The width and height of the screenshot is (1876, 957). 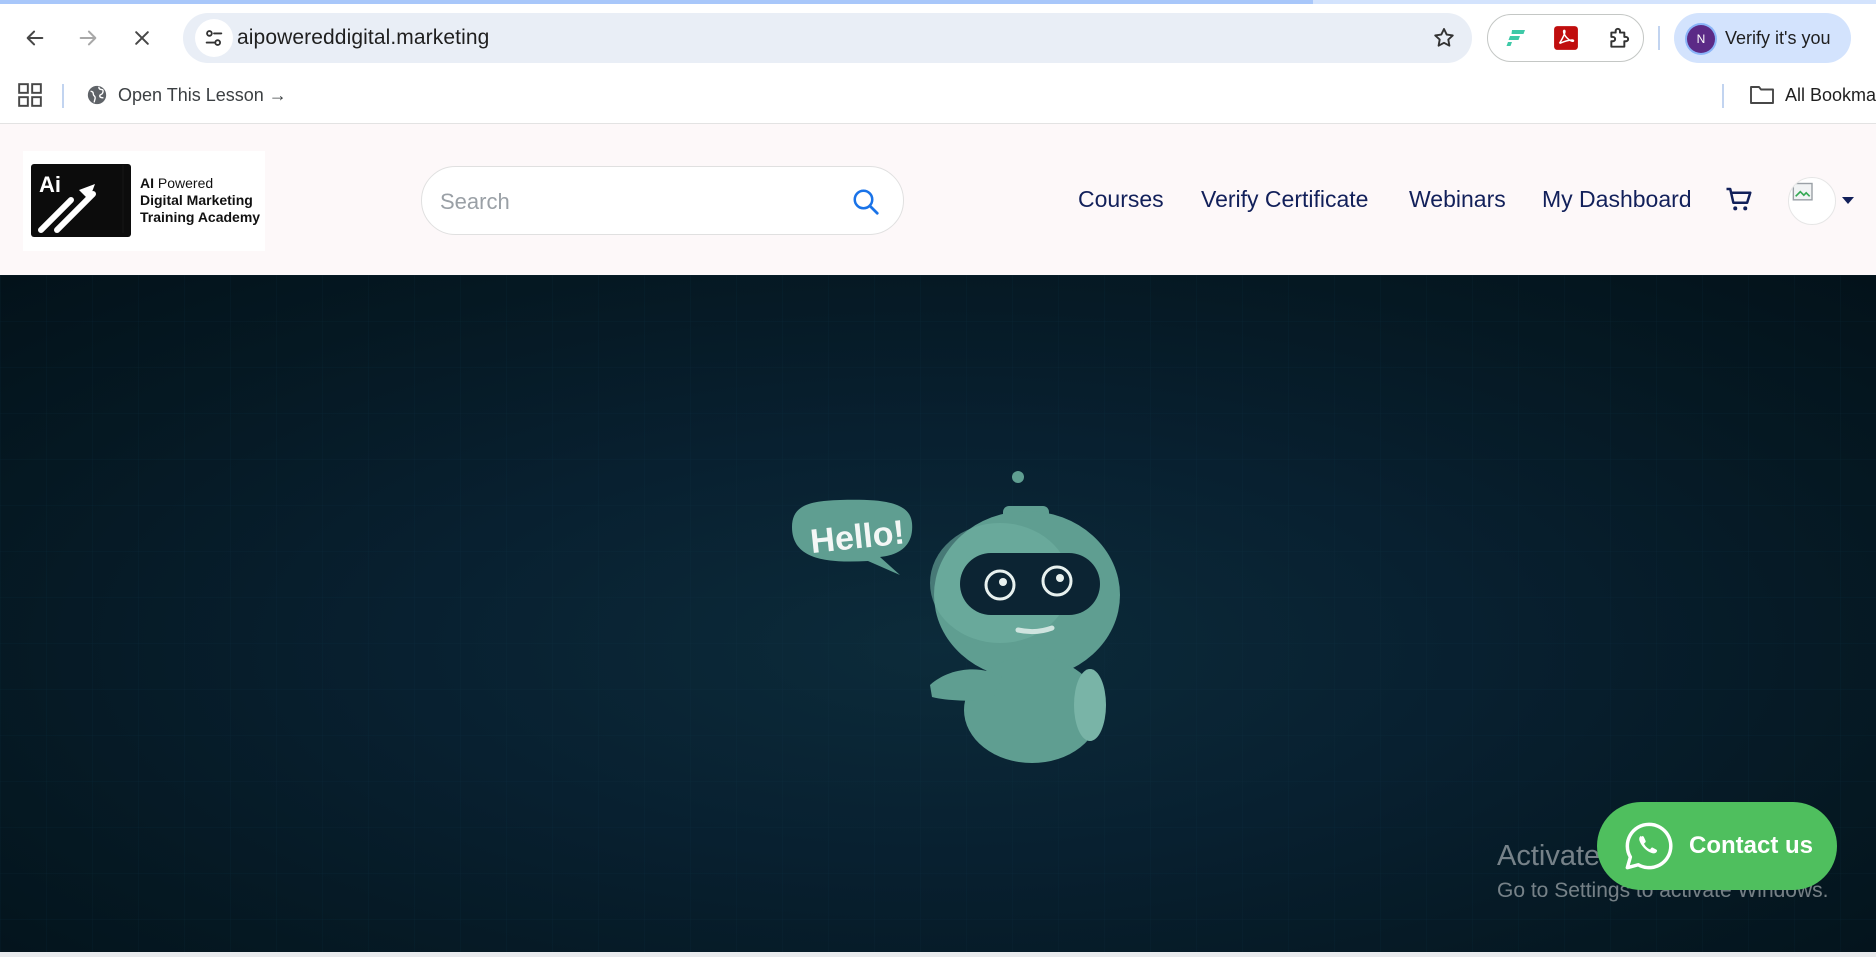 I want to click on caret-down-icon, so click(x=1848, y=200).